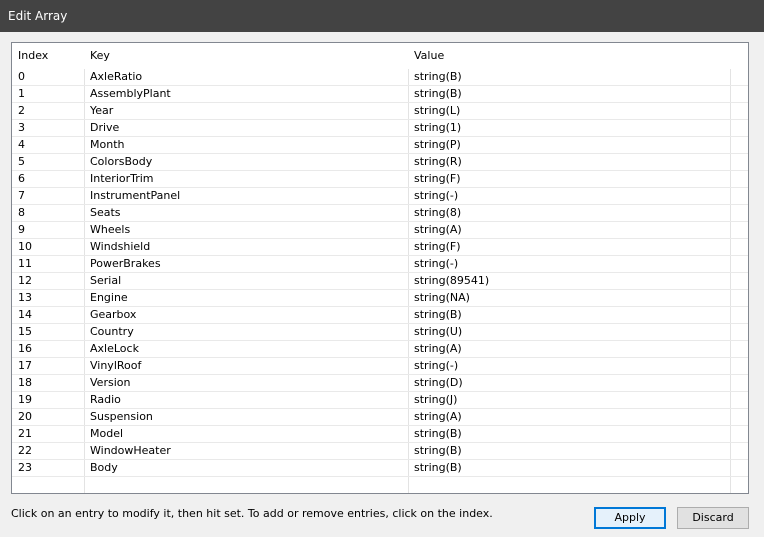 Image resolution: width=764 pixels, height=537 pixels. What do you see at coordinates (630, 518) in the screenshot?
I see `apply-button: Apply` at bounding box center [630, 518].